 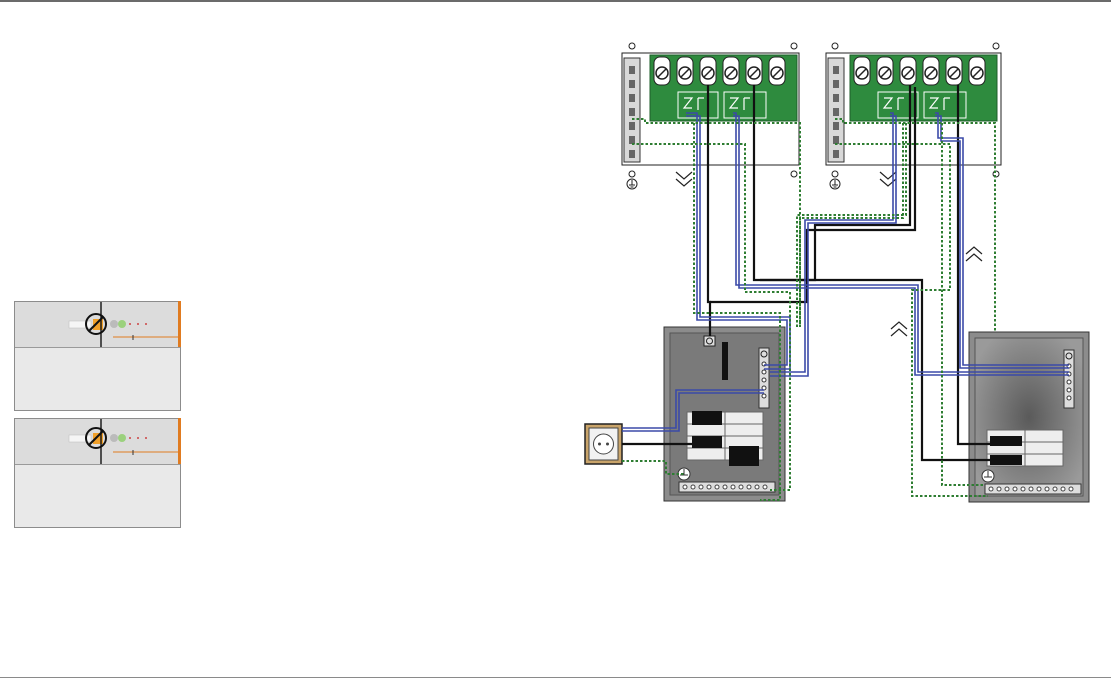 What do you see at coordinates (603, 444) in the screenshot?
I see `outlet-icon` at bounding box center [603, 444].